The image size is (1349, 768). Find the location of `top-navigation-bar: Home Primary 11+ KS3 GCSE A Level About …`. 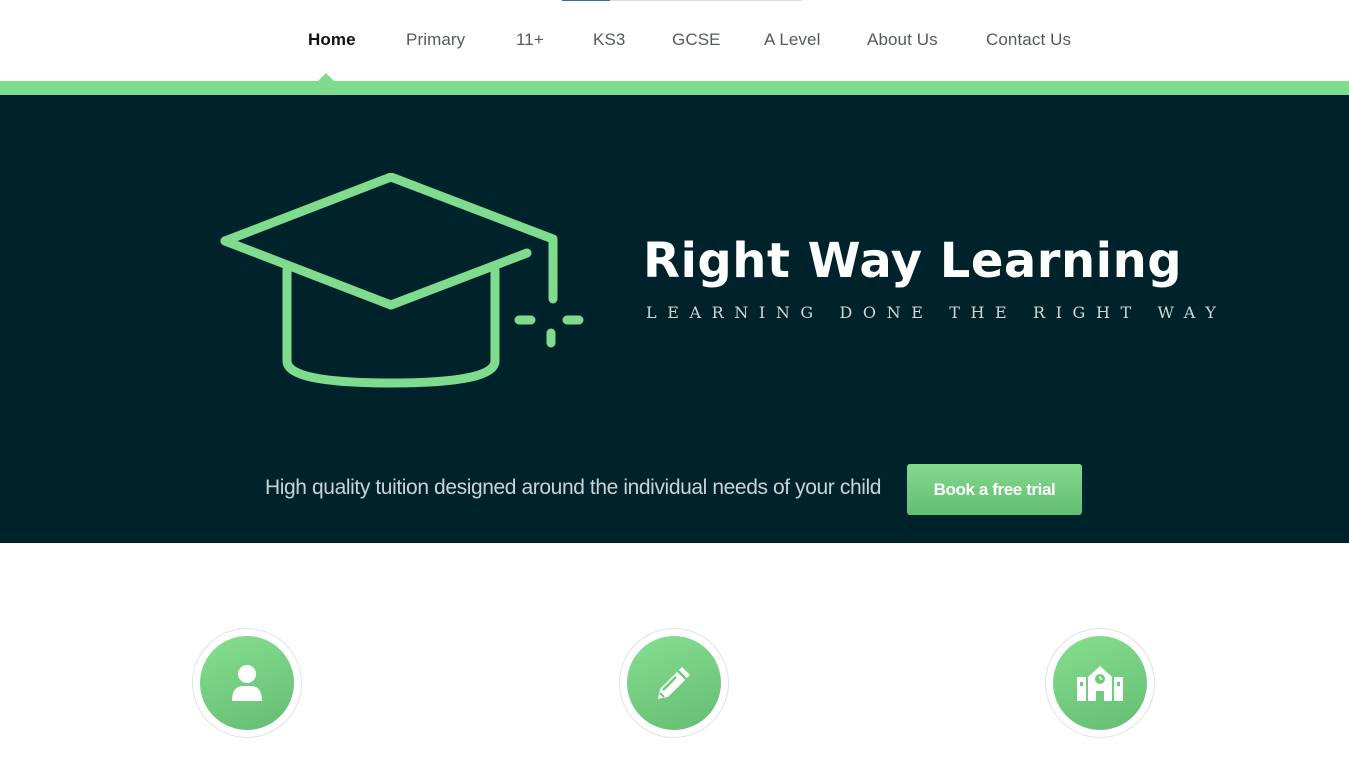

top-navigation-bar: Home Primary 11+ KS3 GCSE A Level About … is located at coordinates (674, 40).